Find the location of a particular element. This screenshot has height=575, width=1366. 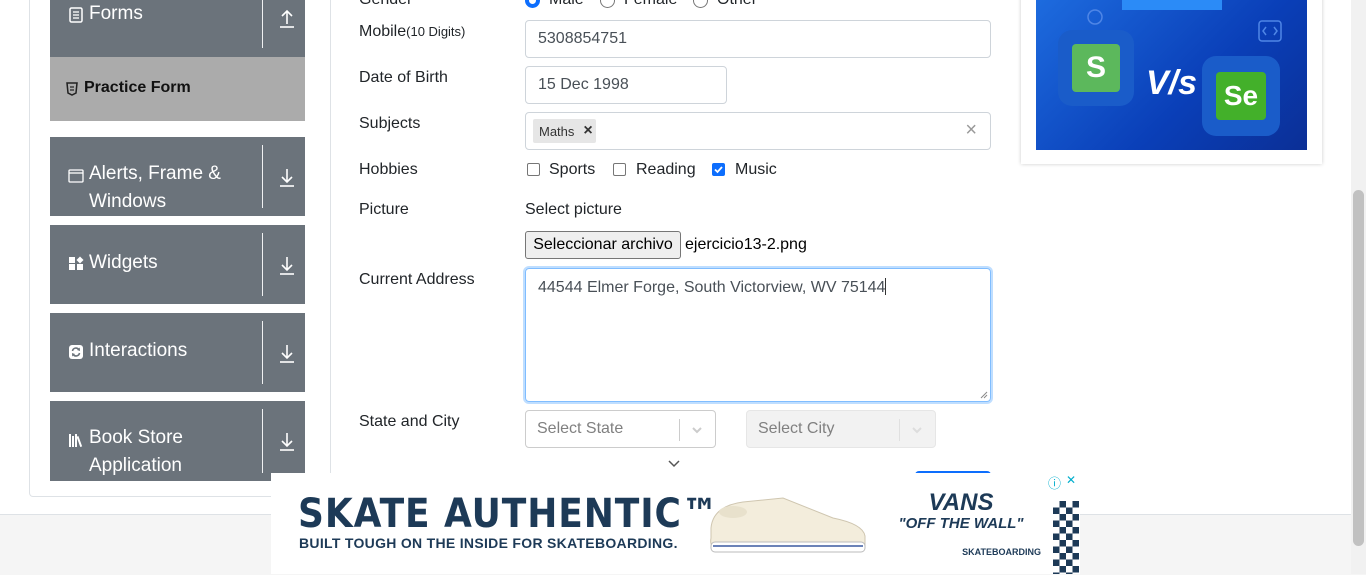

select-picture-label: Select picture is located at coordinates (573, 209).